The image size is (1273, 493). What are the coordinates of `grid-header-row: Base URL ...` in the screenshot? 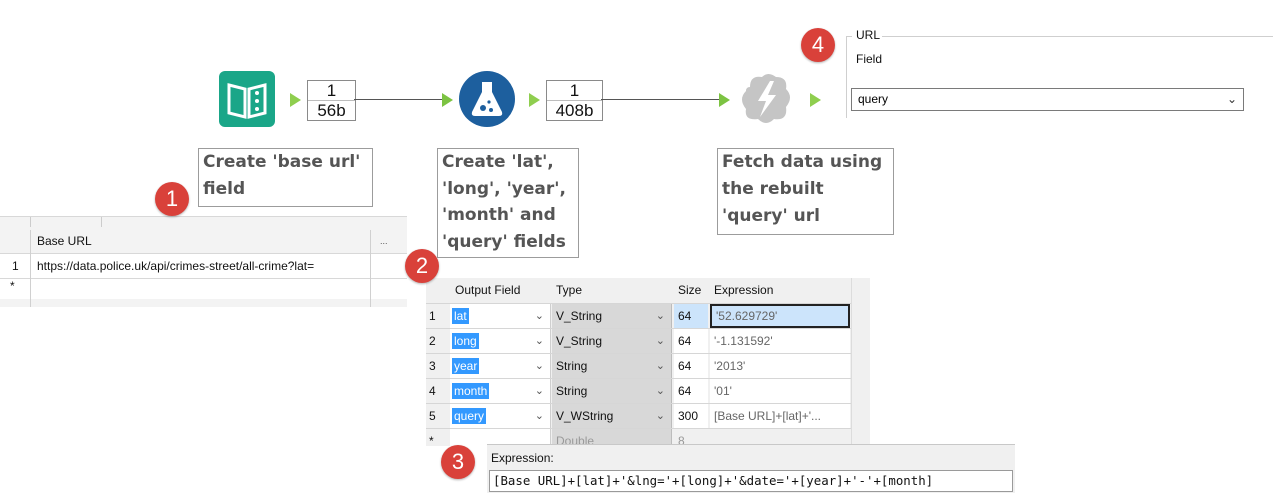 It's located at (203, 241).